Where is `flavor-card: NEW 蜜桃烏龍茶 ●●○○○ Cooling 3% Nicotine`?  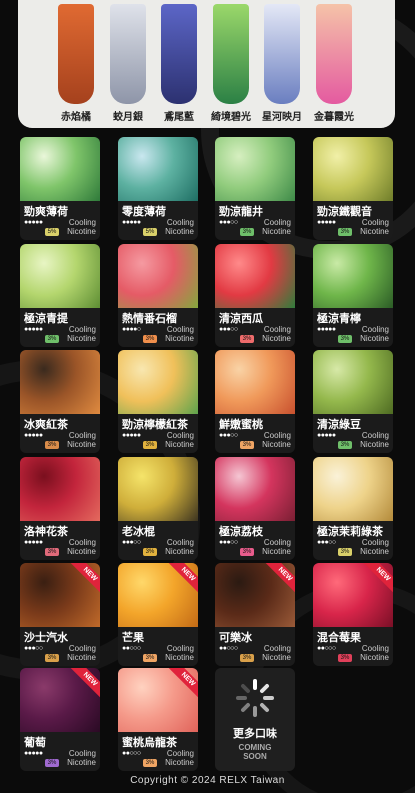
flavor-card: NEW 蜜桃烏龍茶 ●●○○○ Cooling 3% Nicotine is located at coordinates (158, 719).